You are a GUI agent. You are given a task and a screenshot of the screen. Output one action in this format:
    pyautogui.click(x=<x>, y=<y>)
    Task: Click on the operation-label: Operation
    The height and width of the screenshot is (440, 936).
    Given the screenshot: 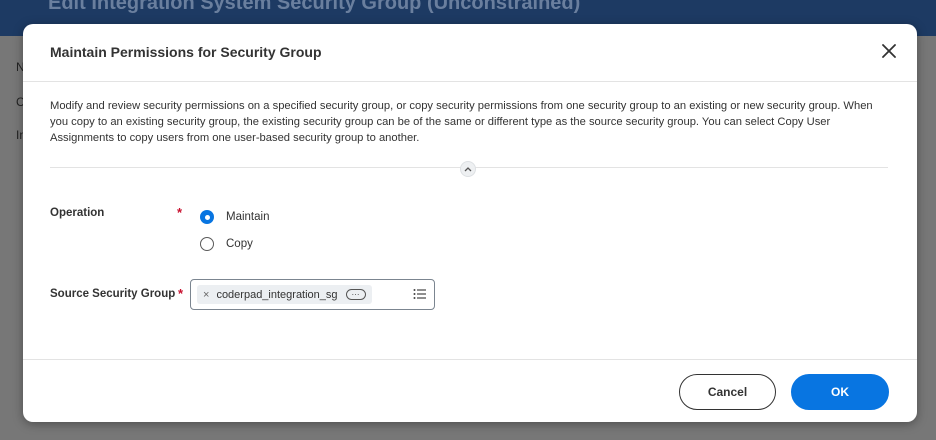 What is the action you would take?
    pyautogui.click(x=77, y=213)
    